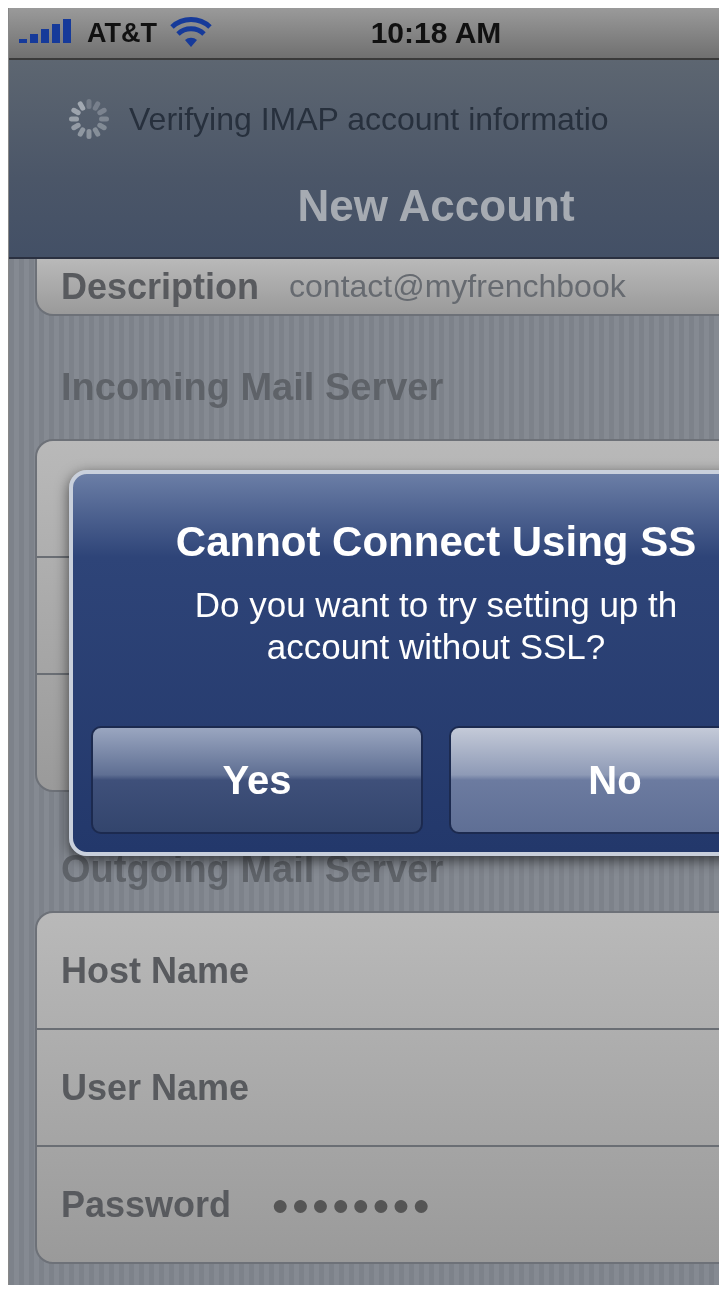 The image size is (719, 1296). What do you see at coordinates (436, 33) in the screenshot?
I see `clock-time: 10:18 AM` at bounding box center [436, 33].